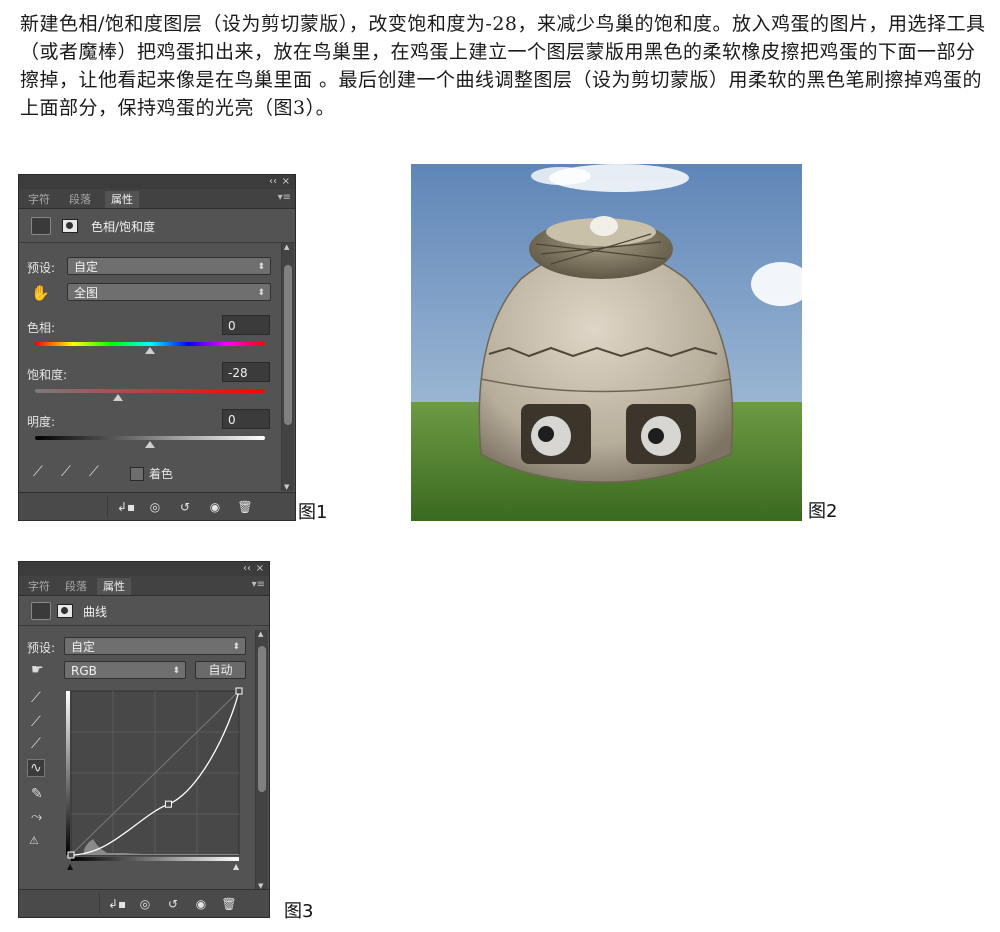 Image resolution: width=1000 pixels, height=932 pixels. Describe the element at coordinates (117, 397) in the screenshot. I see `saturation-slider-thumb` at that location.